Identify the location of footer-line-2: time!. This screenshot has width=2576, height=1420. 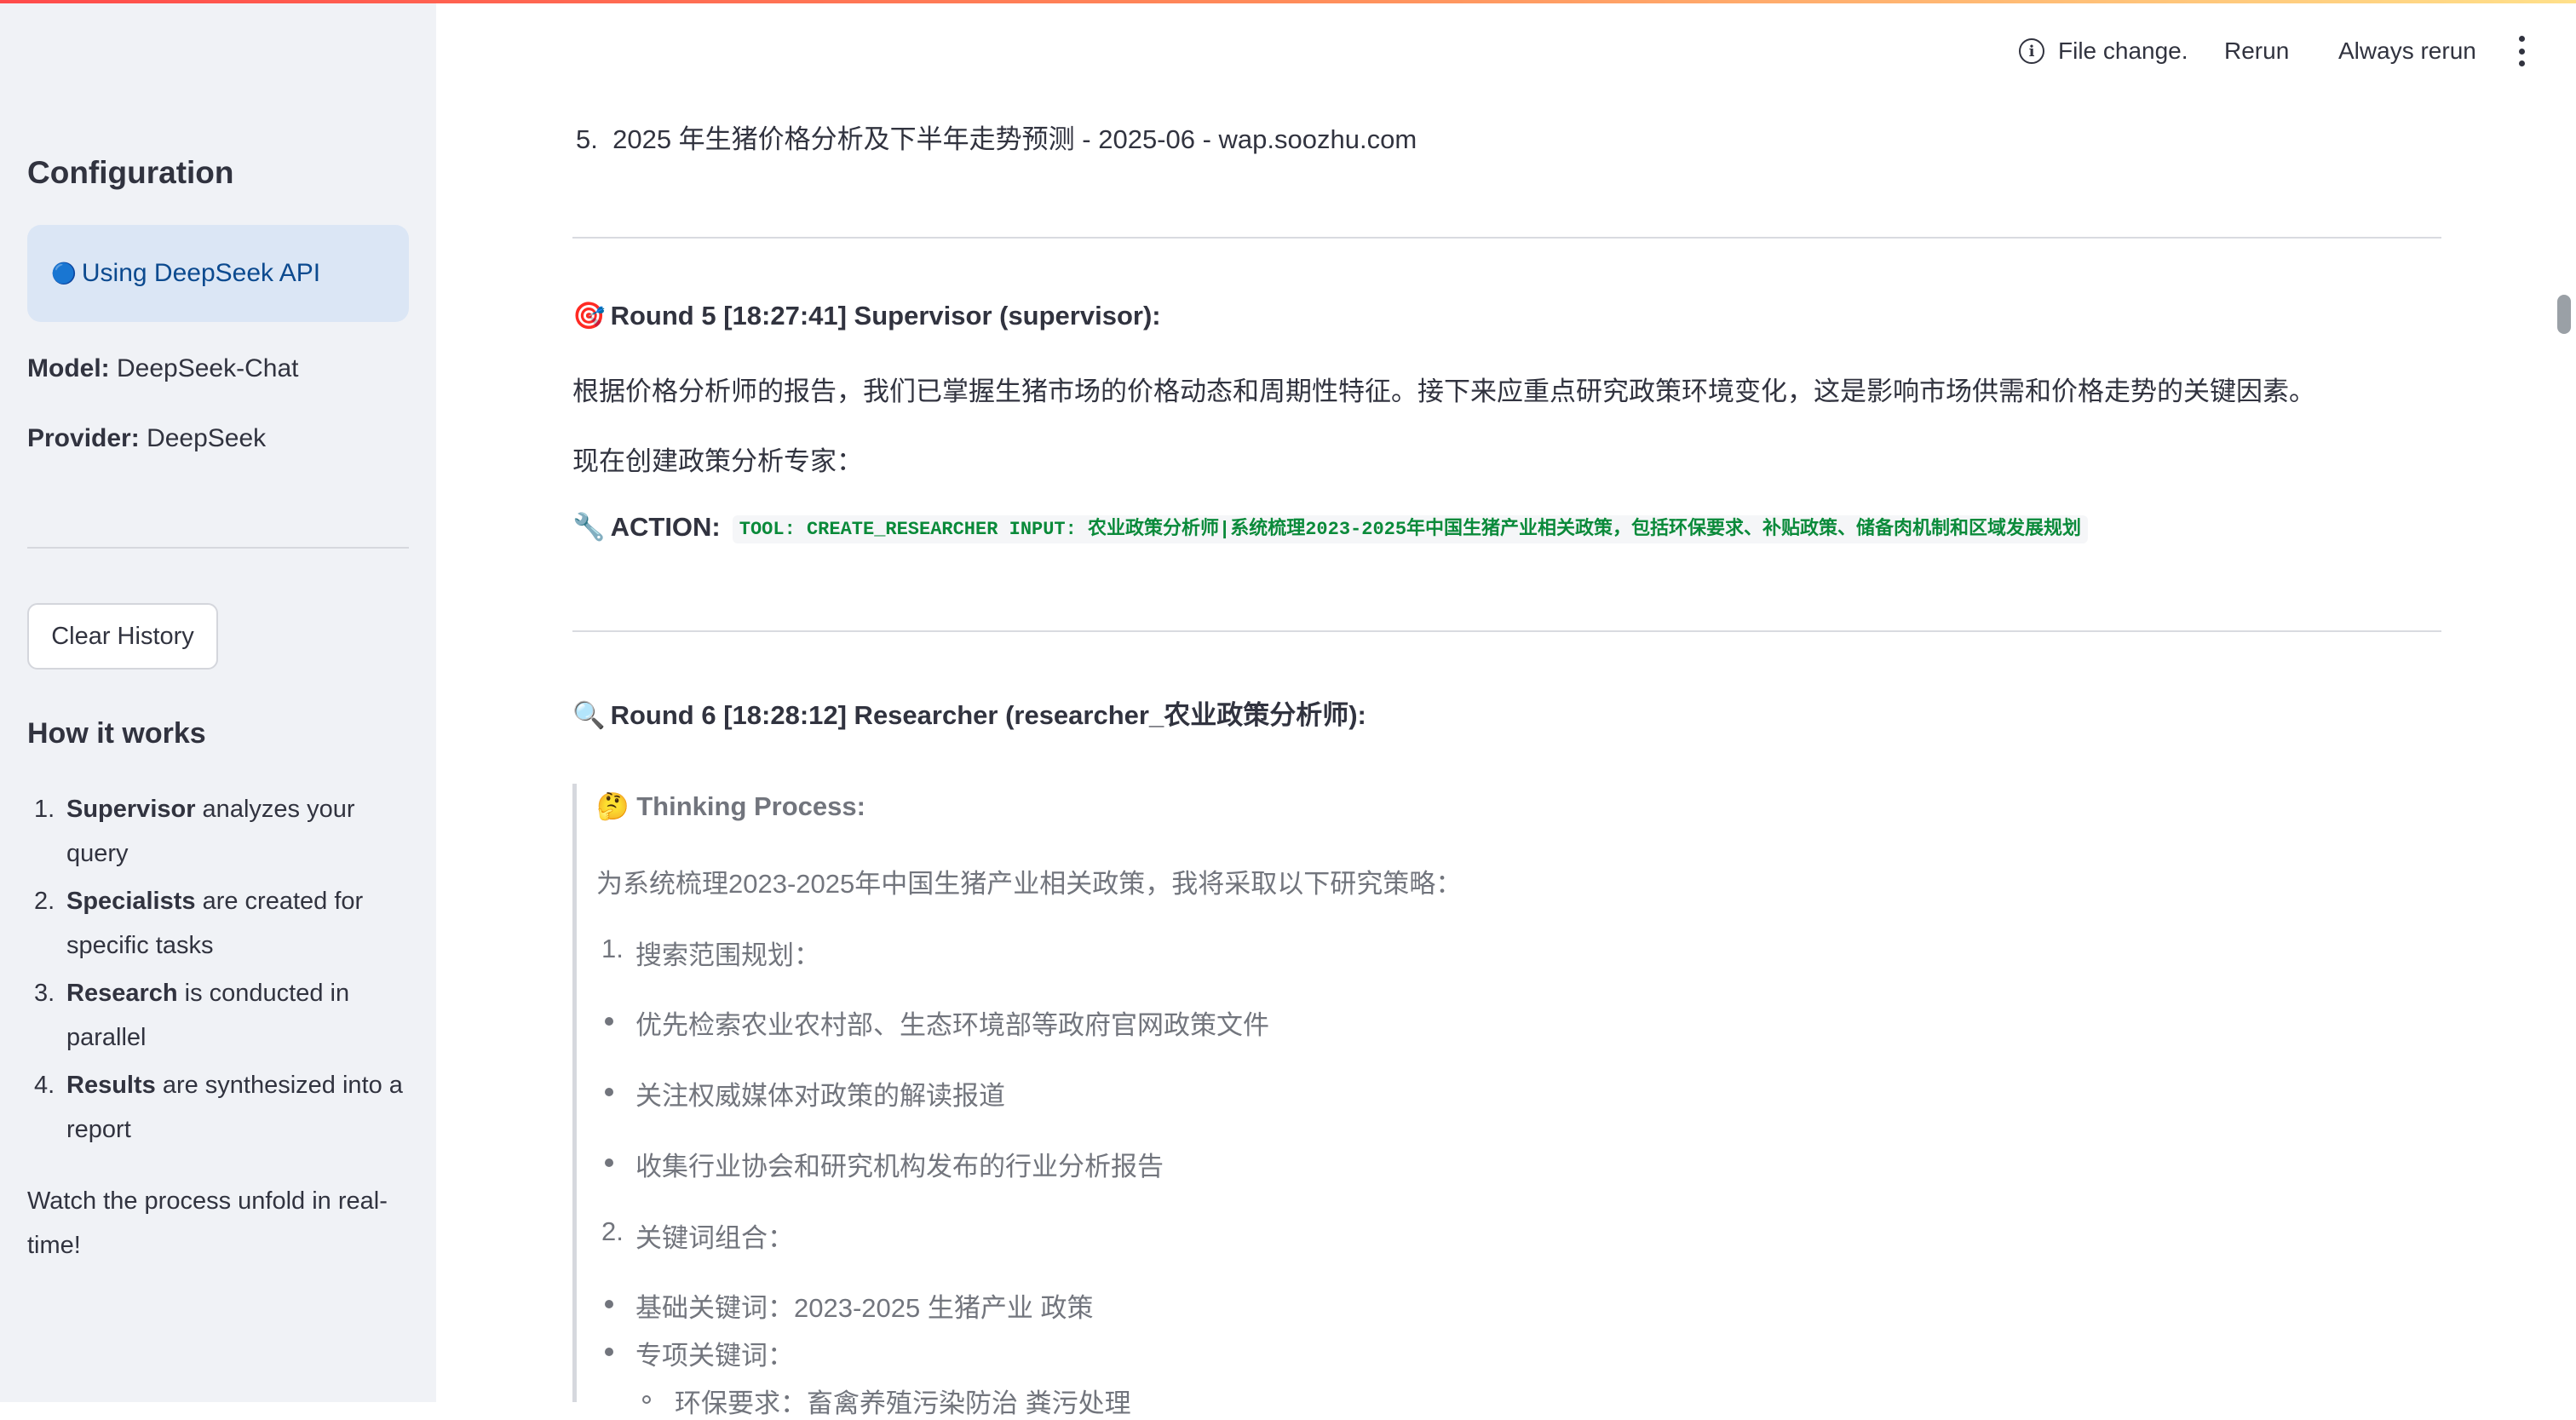
(54, 1245).